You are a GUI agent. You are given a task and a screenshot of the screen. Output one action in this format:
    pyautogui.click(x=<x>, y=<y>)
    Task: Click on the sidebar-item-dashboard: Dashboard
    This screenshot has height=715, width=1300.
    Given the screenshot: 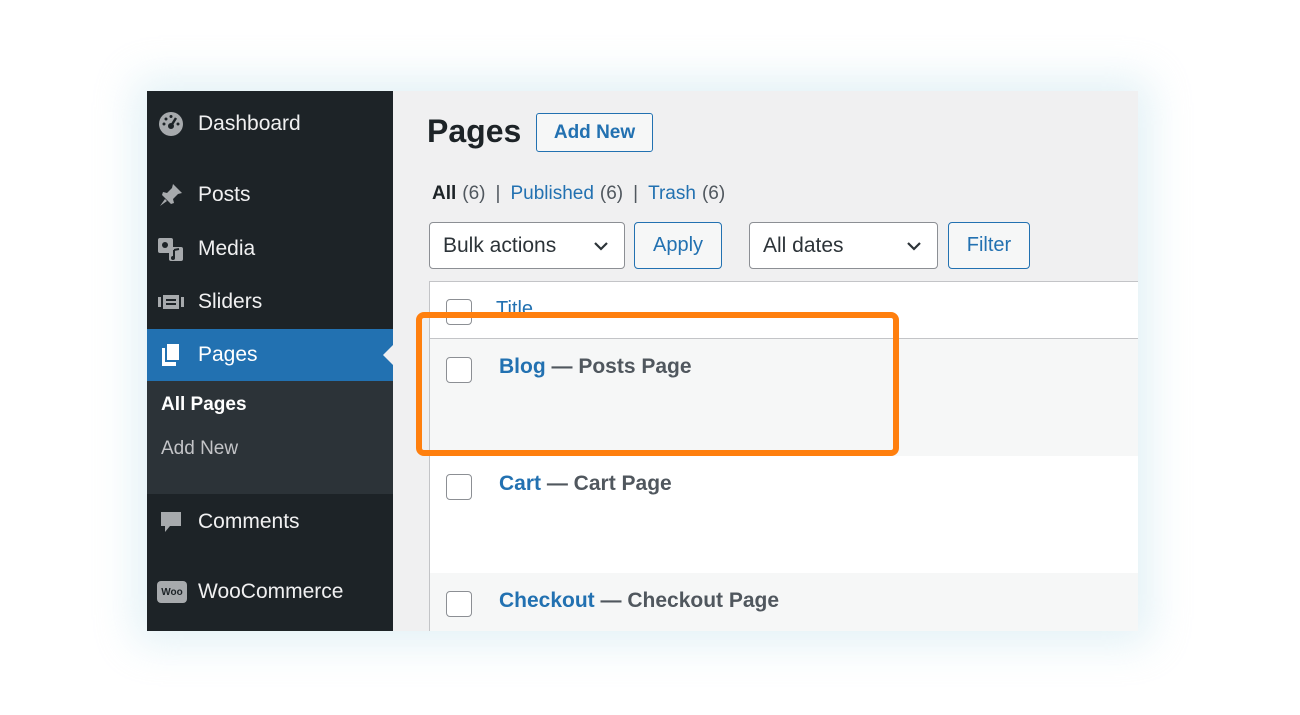 What is the action you would take?
    pyautogui.click(x=270, y=124)
    